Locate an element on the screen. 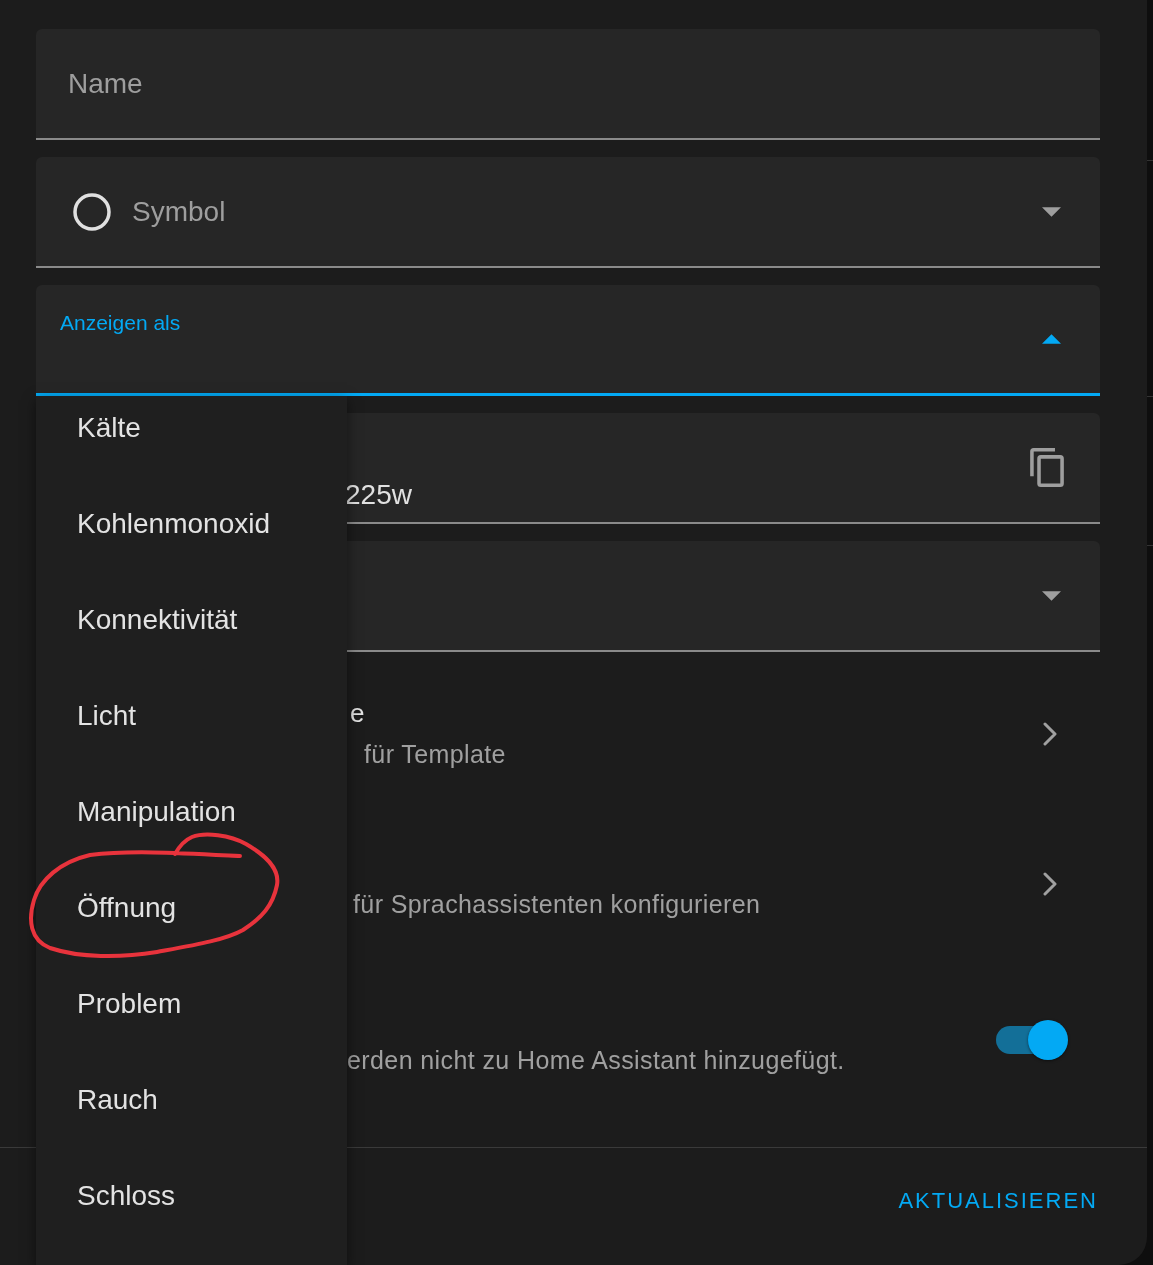 Image resolution: width=1153 pixels, height=1265 pixels. row-description: für Template is located at coordinates (435, 755).